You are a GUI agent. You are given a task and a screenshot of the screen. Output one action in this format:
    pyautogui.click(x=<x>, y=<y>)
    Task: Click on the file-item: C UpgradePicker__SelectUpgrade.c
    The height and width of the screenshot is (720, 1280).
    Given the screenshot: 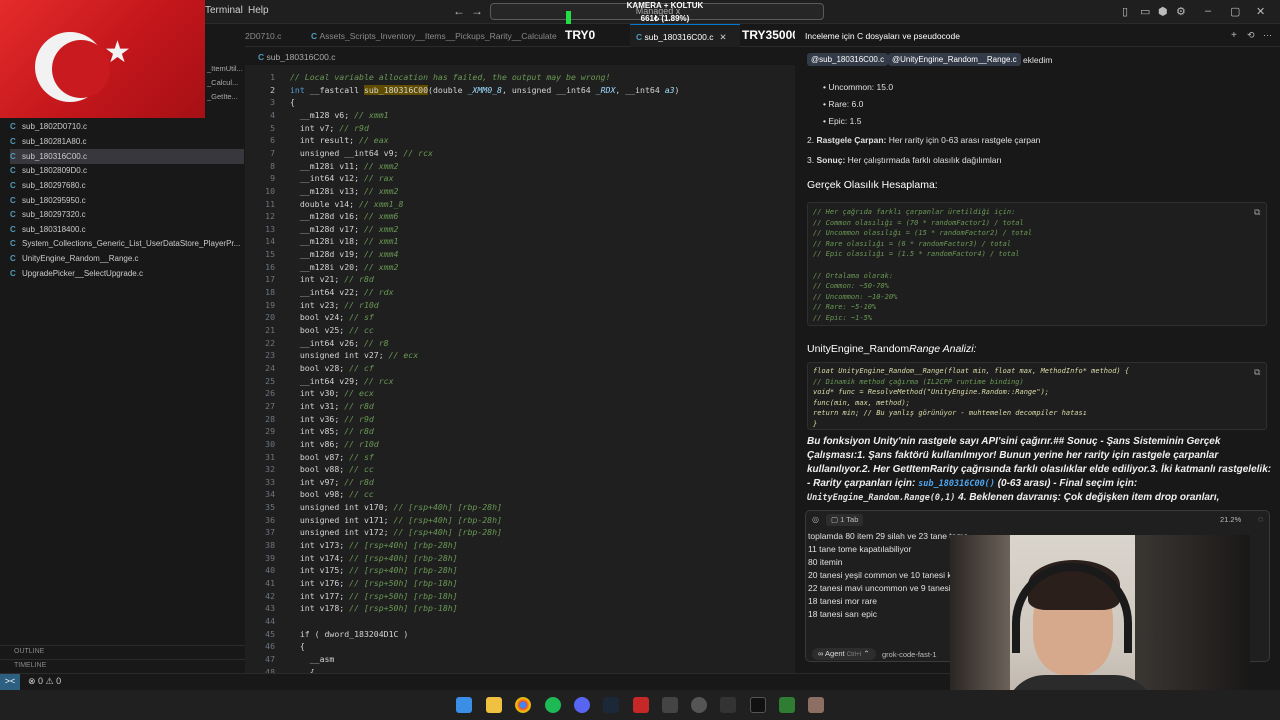 What is the action you would take?
    pyautogui.click(x=127, y=273)
    